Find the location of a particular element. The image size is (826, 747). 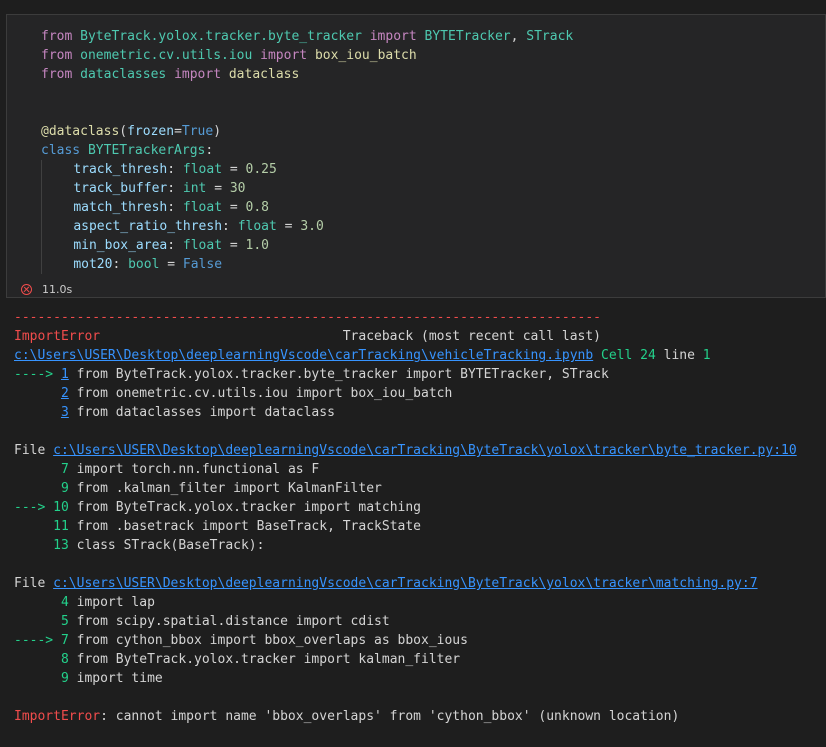

code-line: min_box_area: float = 1.0 is located at coordinates (307, 245).